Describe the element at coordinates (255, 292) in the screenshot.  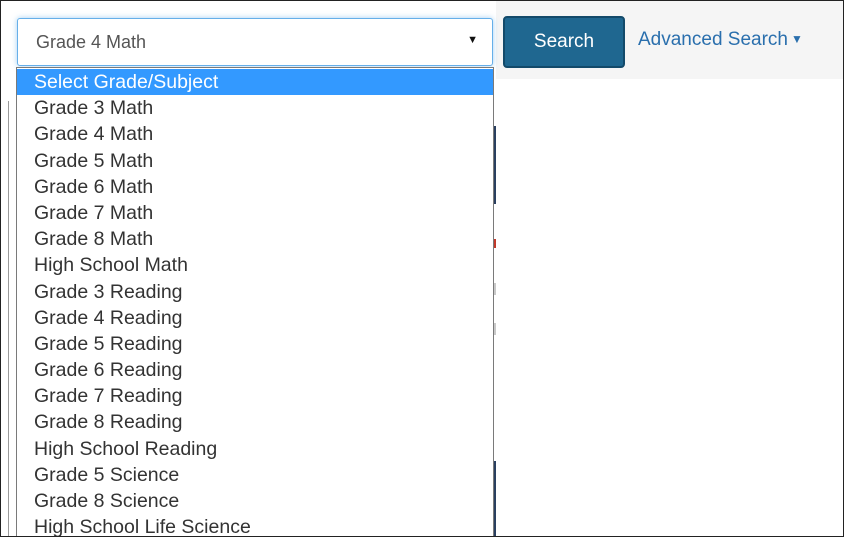
I see `dropdown-option: Grade 3 Reading` at that location.